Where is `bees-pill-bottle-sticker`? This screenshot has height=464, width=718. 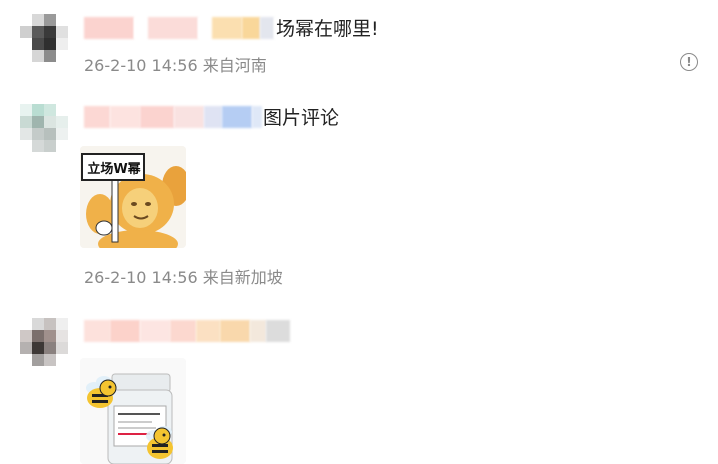
bees-pill-bottle-sticker is located at coordinates (133, 411).